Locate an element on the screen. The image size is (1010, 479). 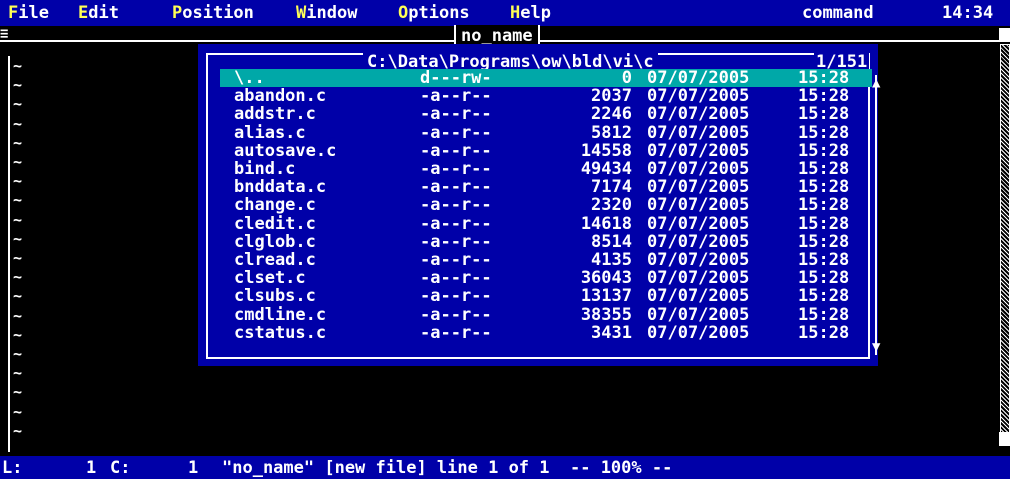
file-row: alias.c -a--r-- 5812 07/07/2005 15:28 is located at coordinates (546, 133).